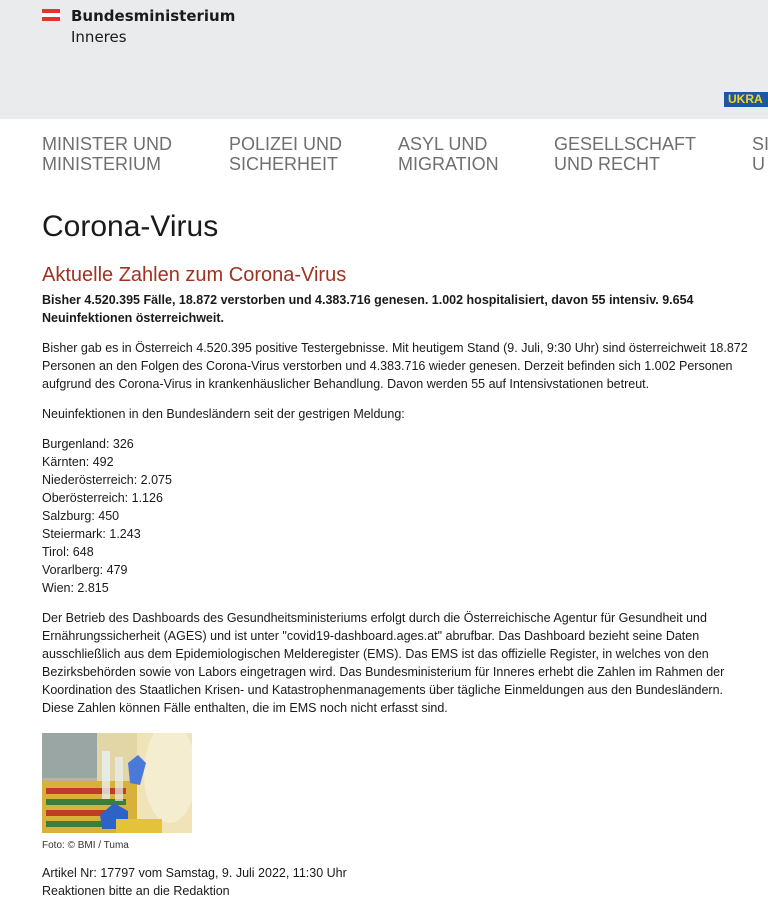 The image size is (768, 908). What do you see at coordinates (136, 891) in the screenshot?
I see `feedback-link: Reaktionen bitte an die Redaktion` at bounding box center [136, 891].